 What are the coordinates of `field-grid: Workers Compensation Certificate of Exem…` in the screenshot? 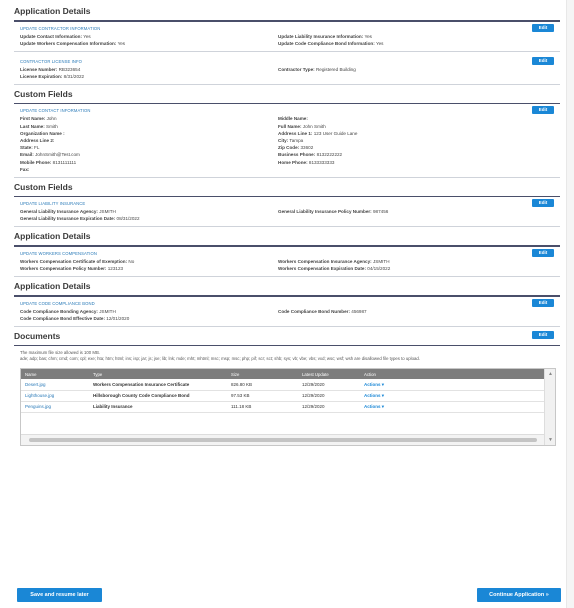 It's located at (287, 265).